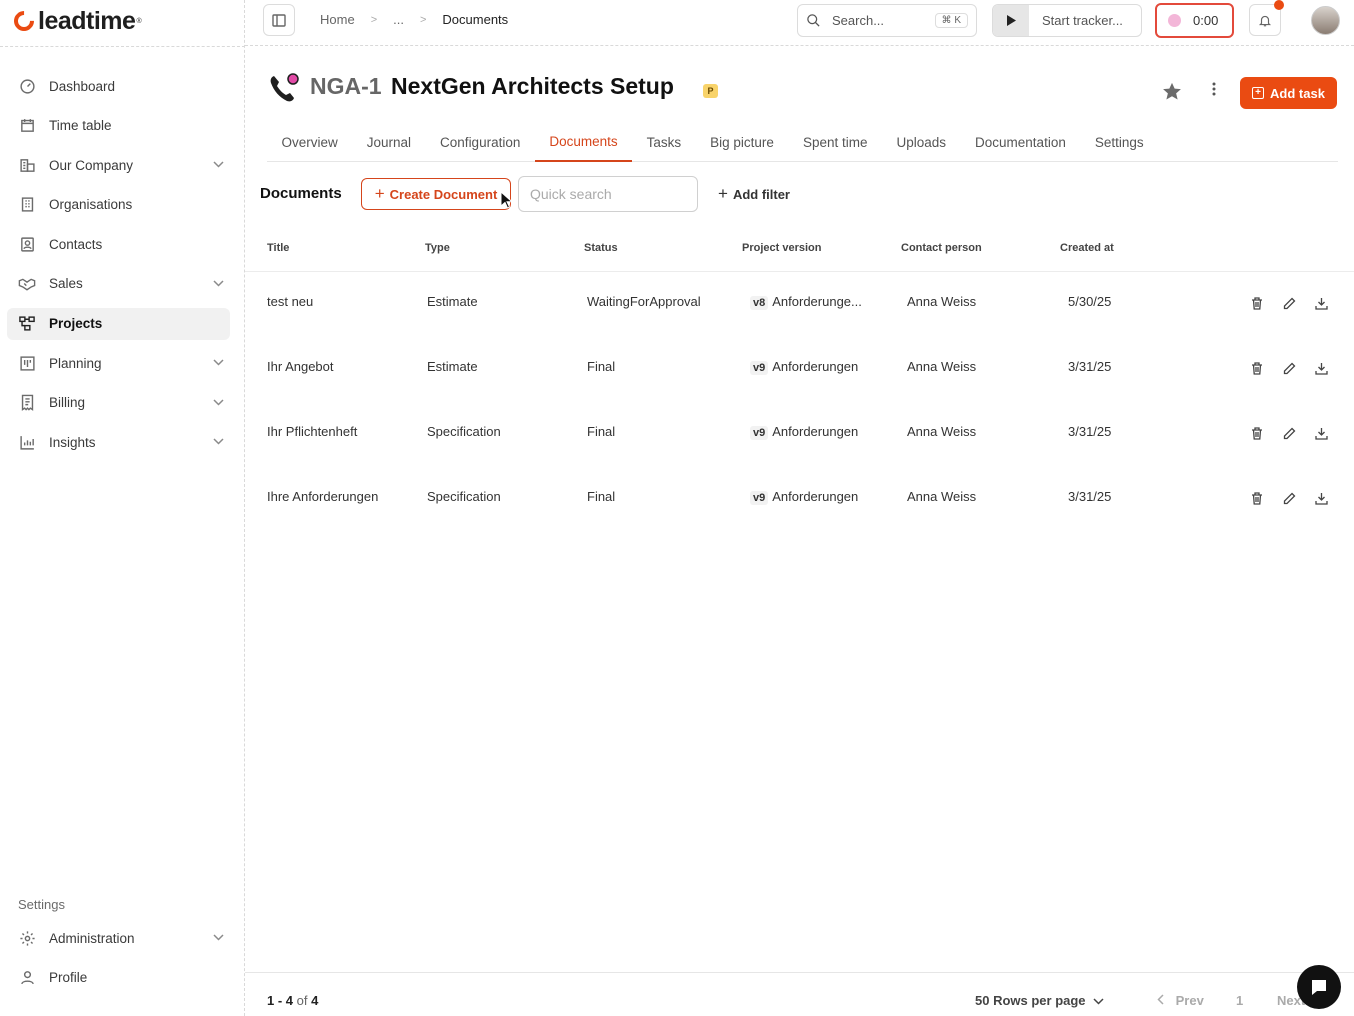  I want to click on user-icon, so click(27, 978).